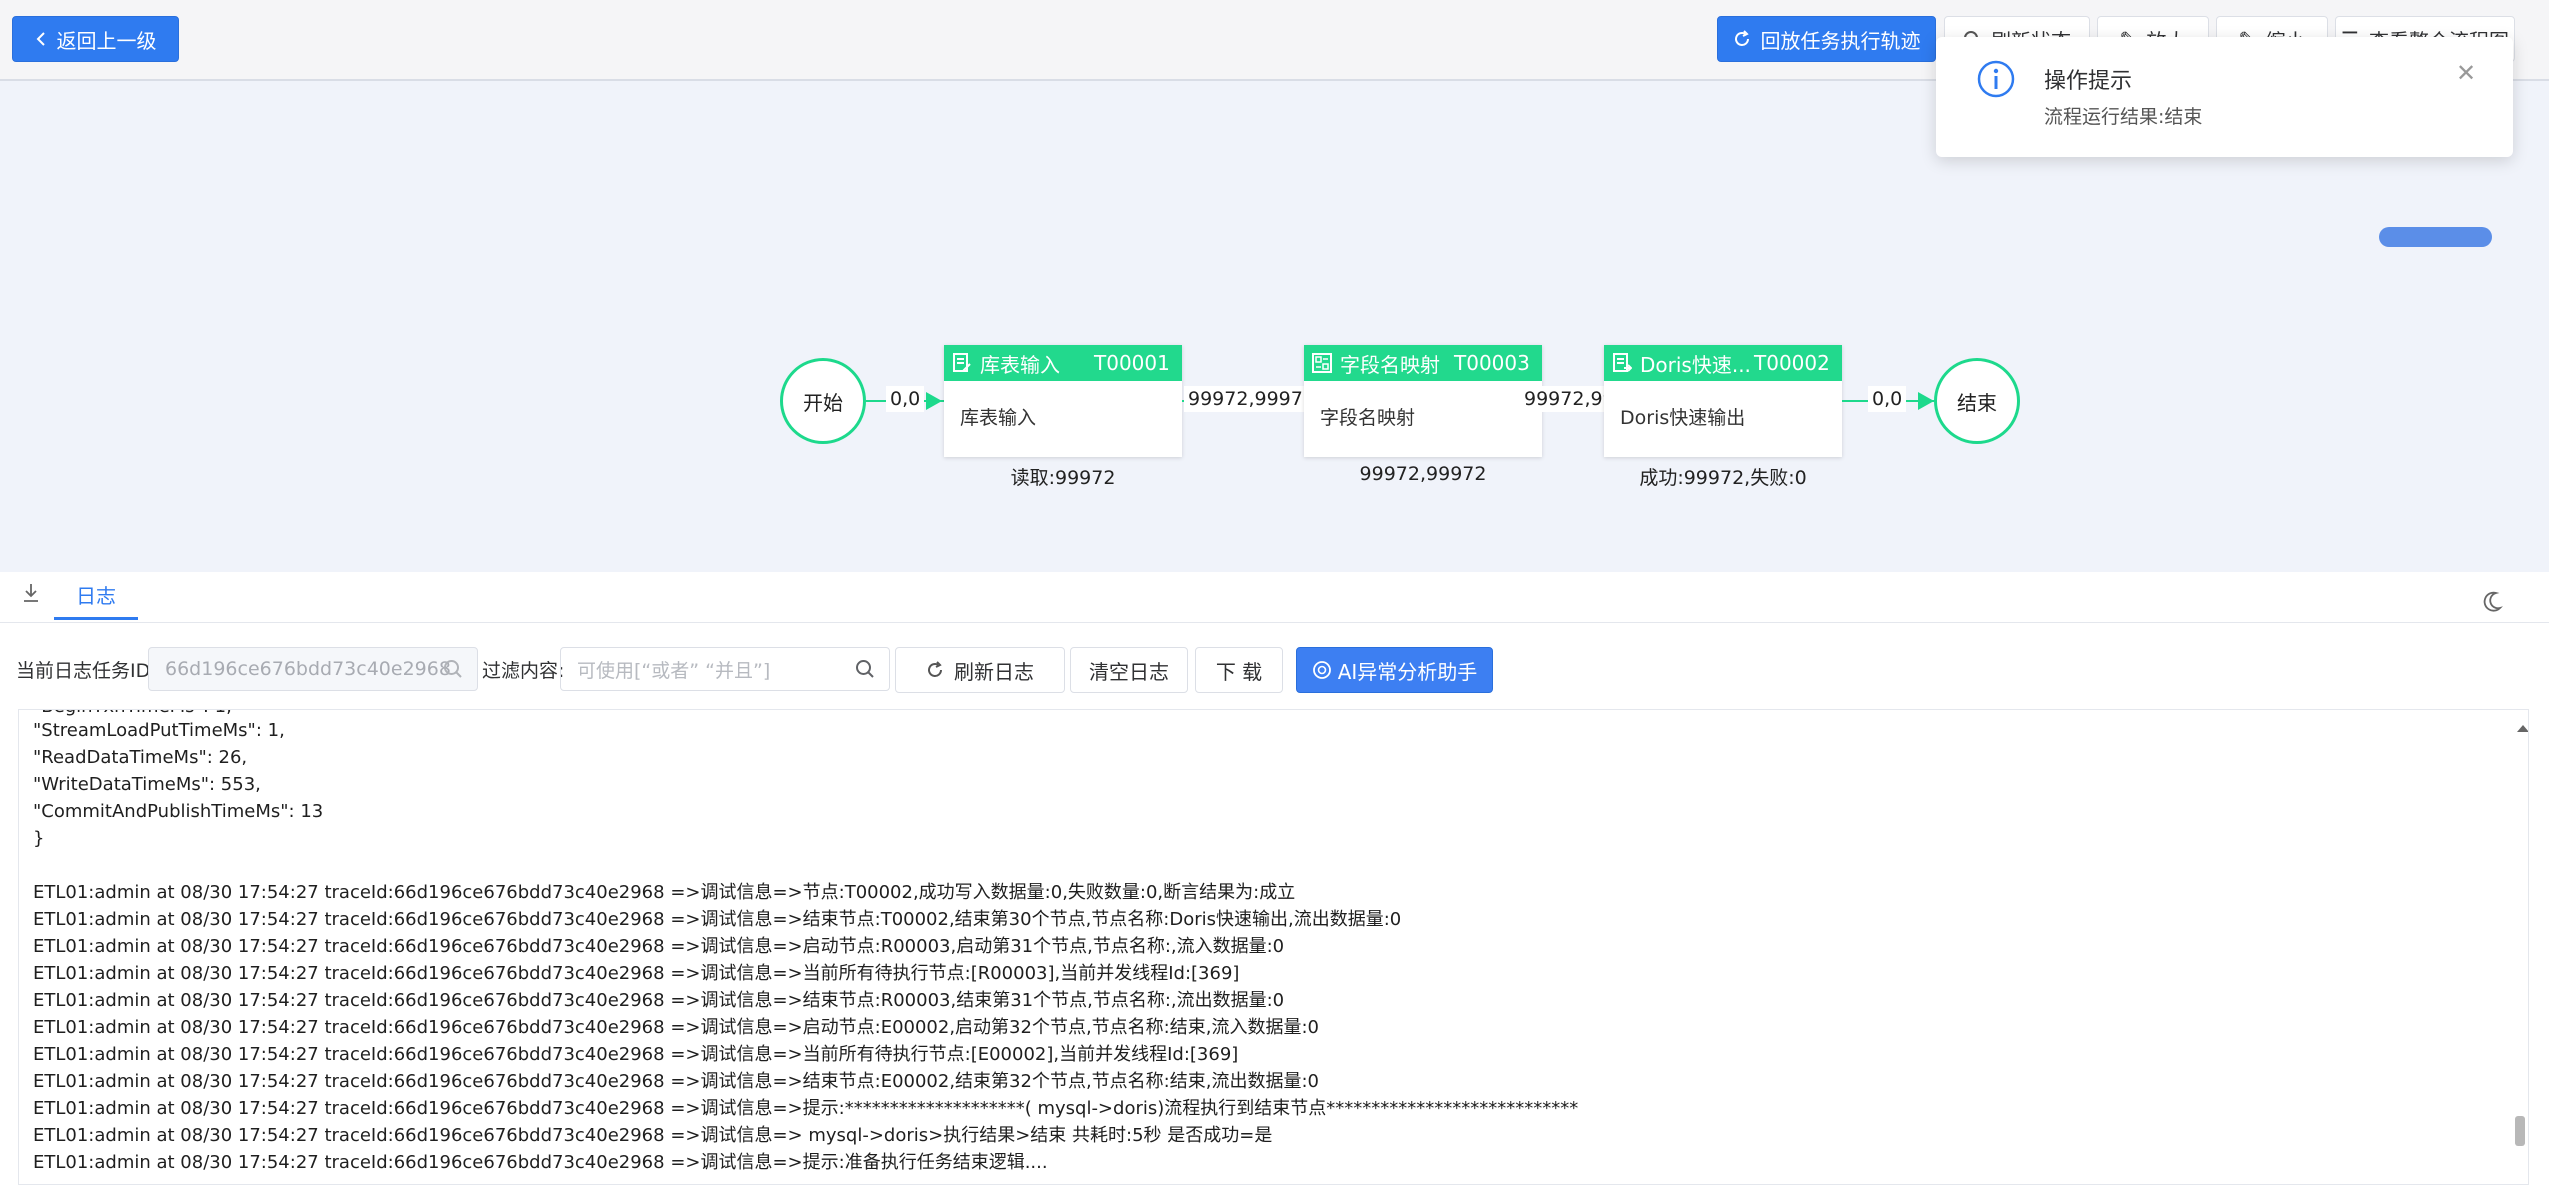 Image resolution: width=2549 pixels, height=1203 pixels. What do you see at coordinates (1723, 401) in the screenshot?
I see `task-node-t00002: Doris快速... T00002 Doris快速输出` at bounding box center [1723, 401].